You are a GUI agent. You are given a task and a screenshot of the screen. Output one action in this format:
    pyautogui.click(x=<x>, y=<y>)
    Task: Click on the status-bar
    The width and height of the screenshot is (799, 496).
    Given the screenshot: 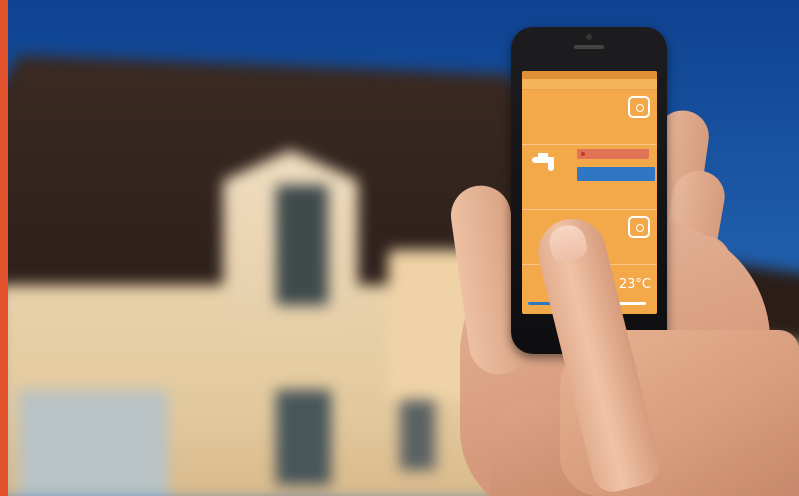 What is the action you would take?
    pyautogui.click(x=589, y=75)
    